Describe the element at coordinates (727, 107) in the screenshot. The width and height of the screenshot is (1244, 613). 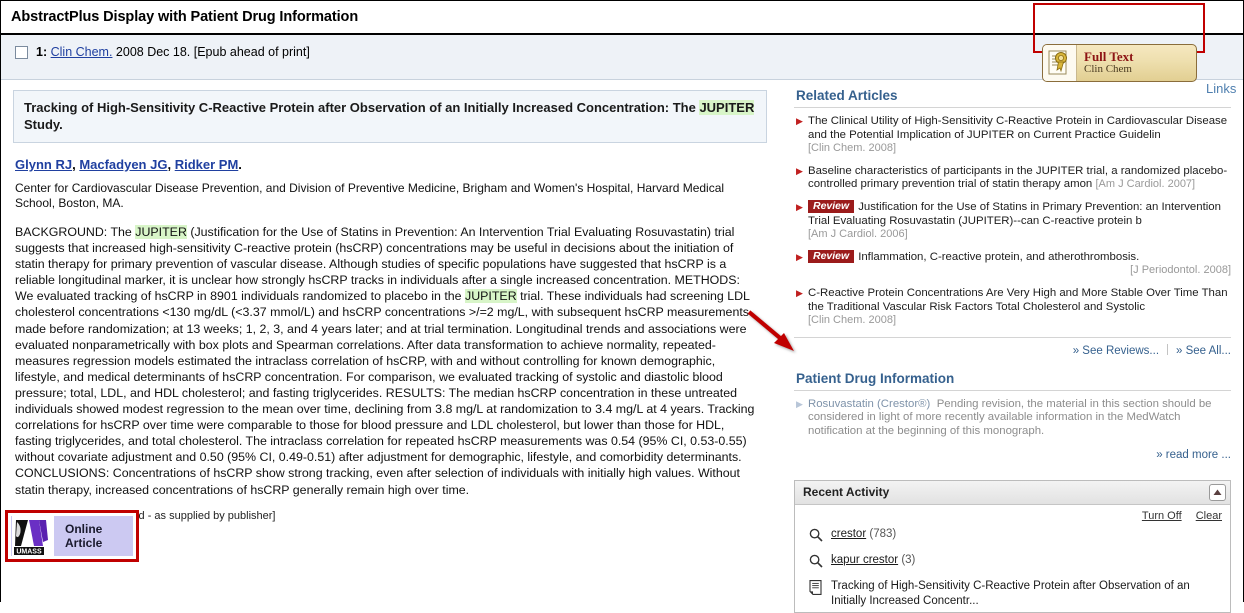
I see `article-title-highlight: JUPITER` at that location.